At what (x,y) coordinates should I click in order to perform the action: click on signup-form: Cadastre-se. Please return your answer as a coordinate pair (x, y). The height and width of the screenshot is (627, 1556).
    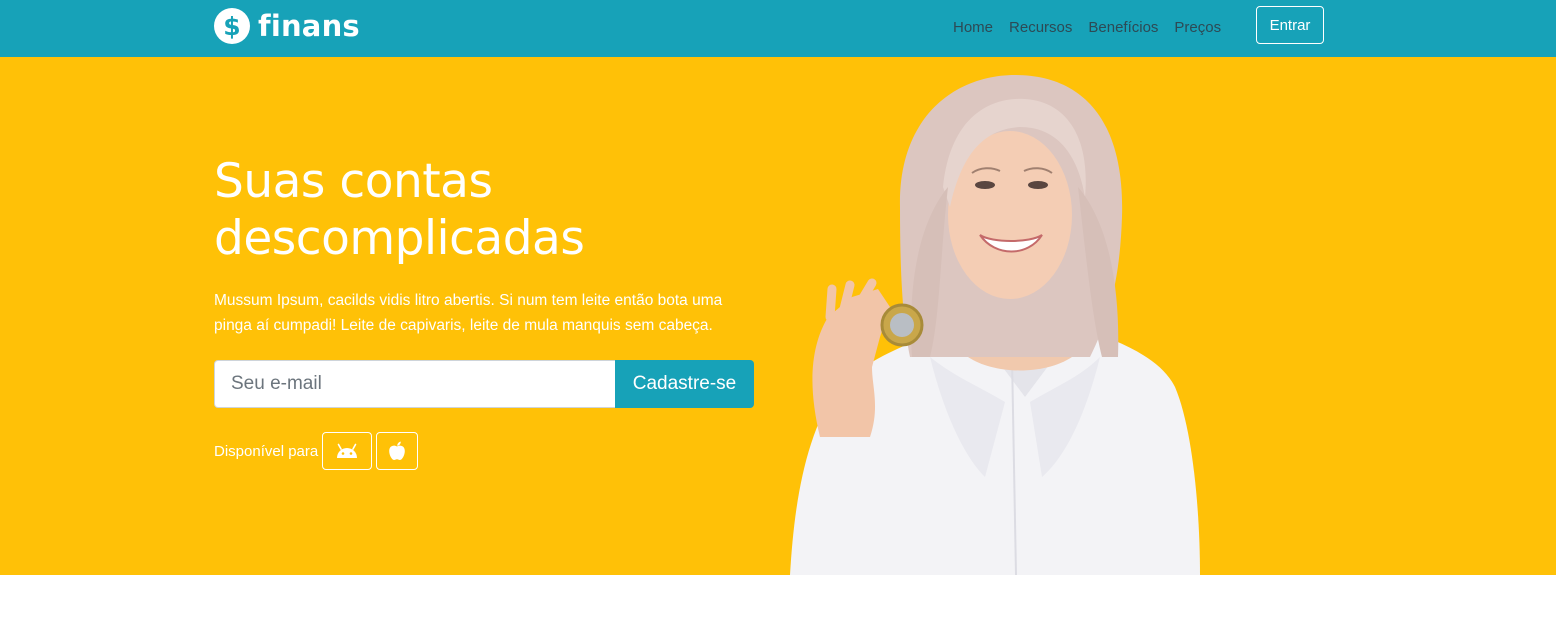
    Looking at the image, I should click on (484, 384).